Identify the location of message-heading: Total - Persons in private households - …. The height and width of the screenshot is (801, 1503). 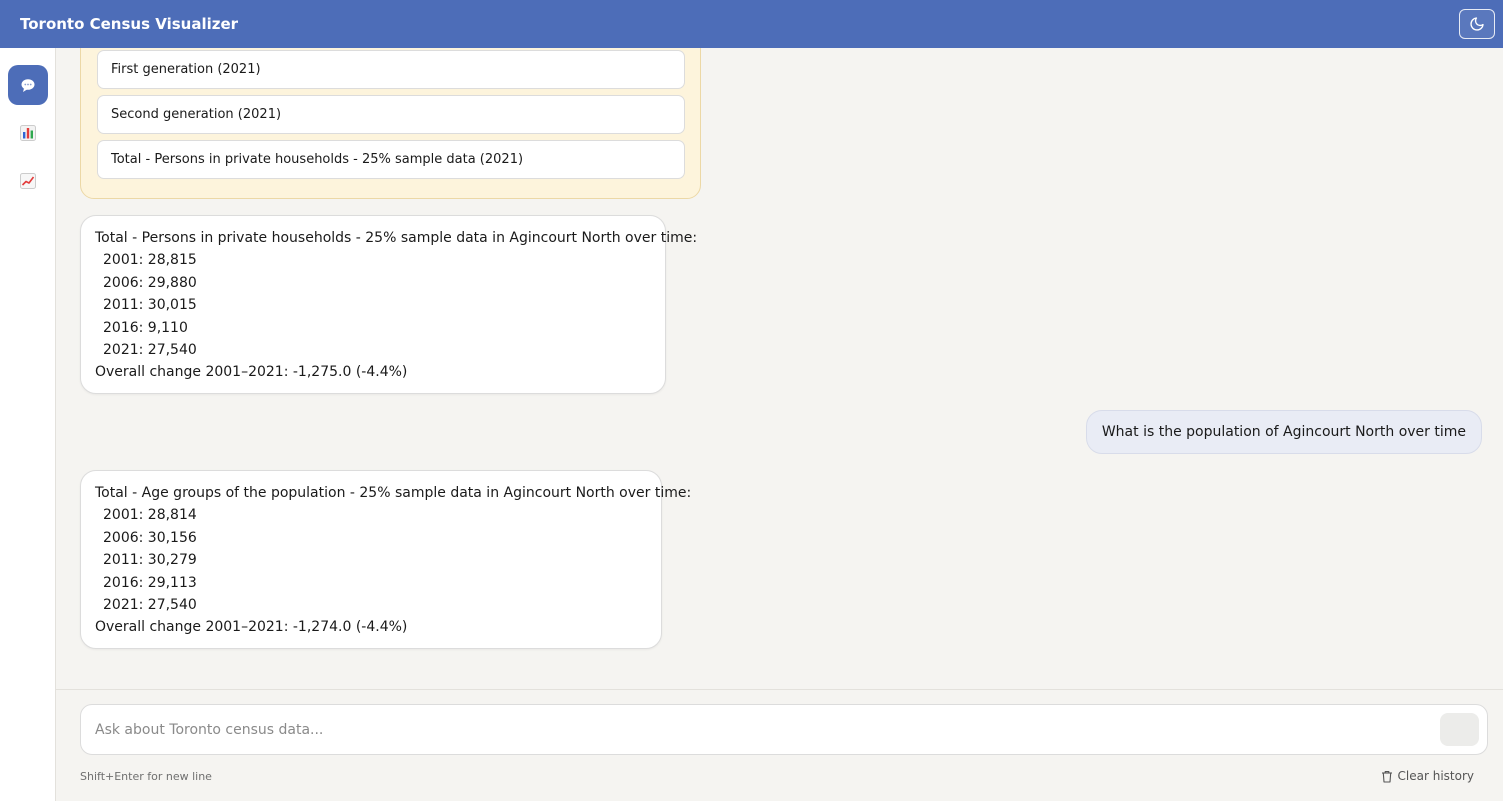
(396, 238).